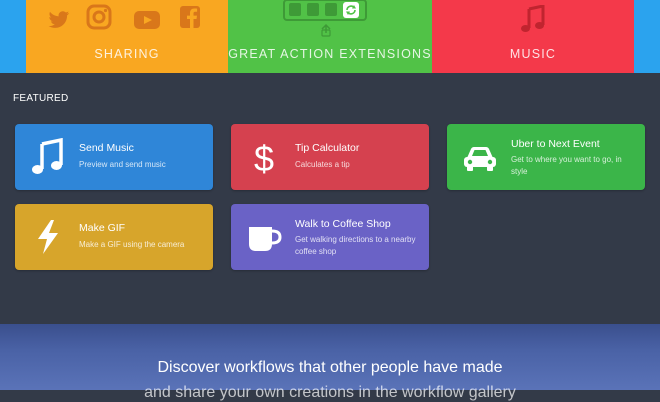 The height and width of the screenshot is (402, 660). What do you see at coordinates (533, 36) in the screenshot?
I see `music-banner: MUSIC` at bounding box center [533, 36].